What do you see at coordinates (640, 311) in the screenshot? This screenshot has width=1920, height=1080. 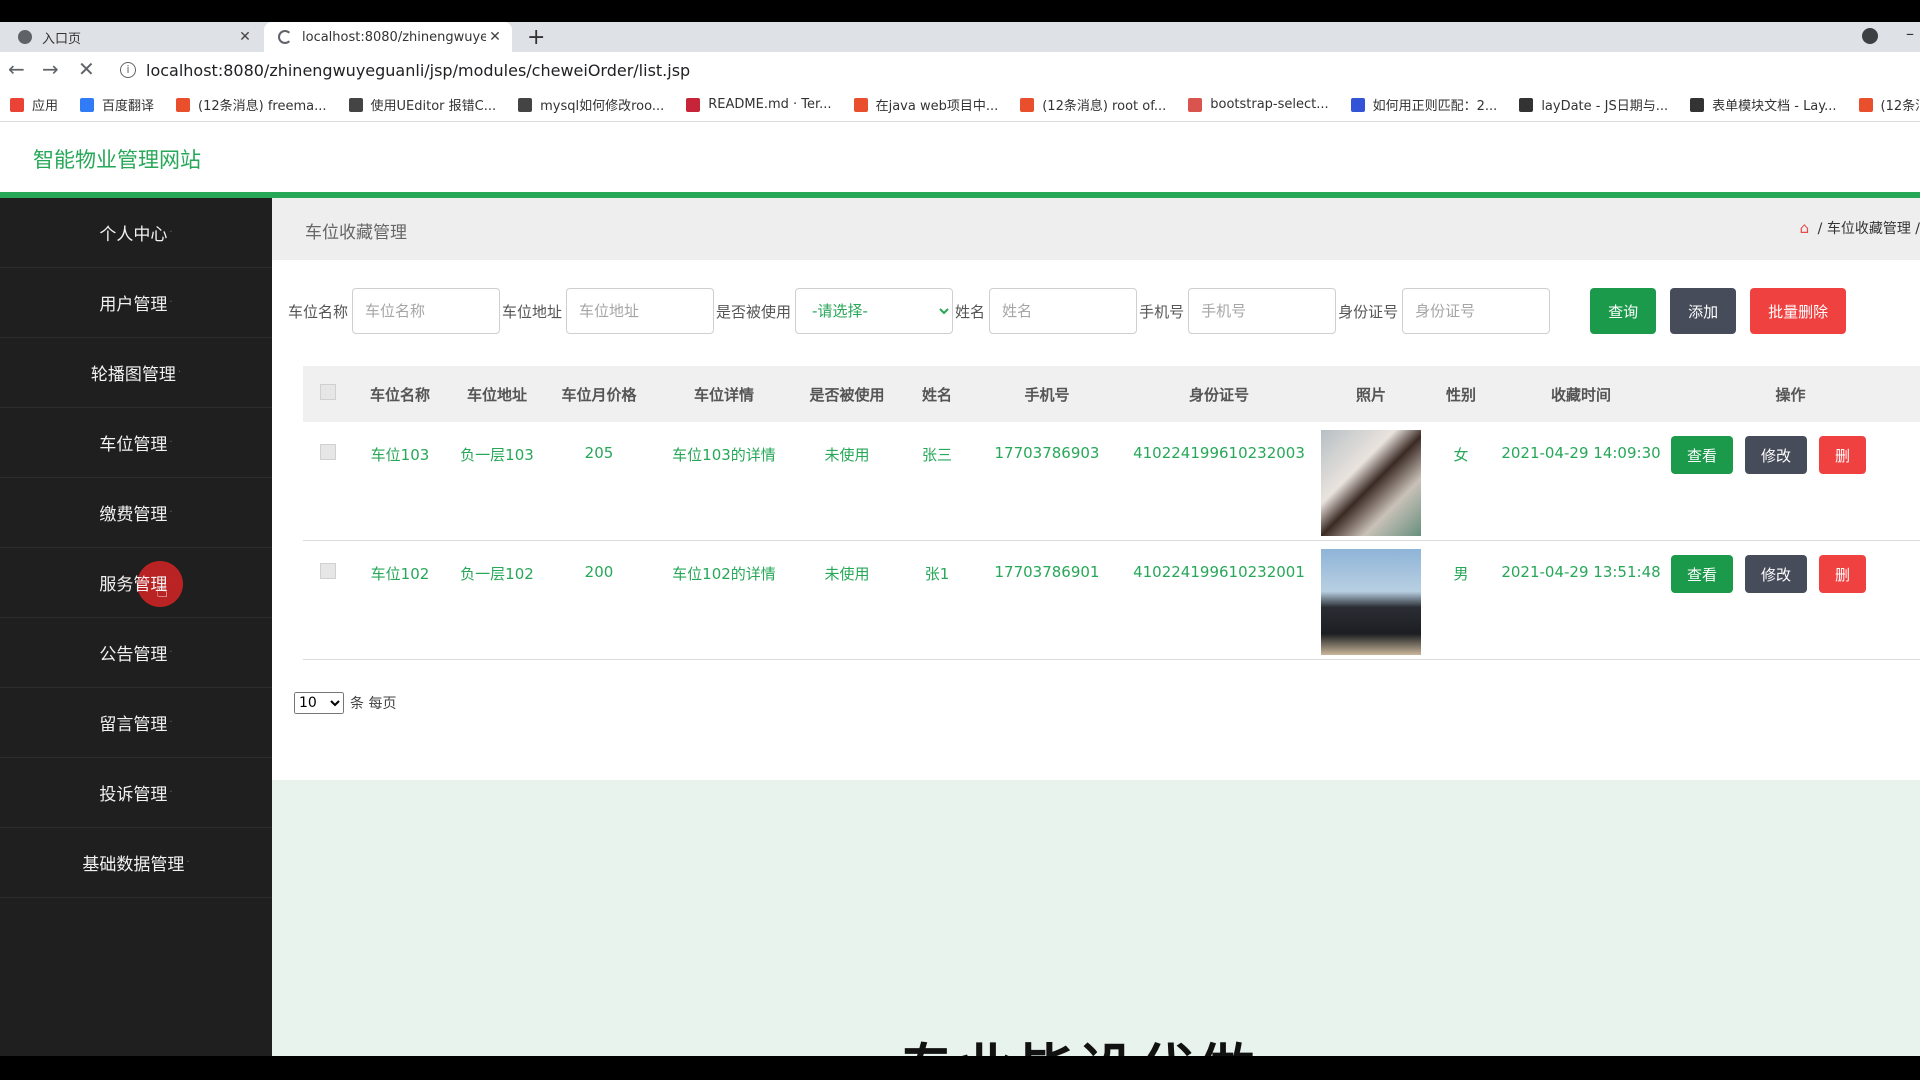 I see `address-input` at bounding box center [640, 311].